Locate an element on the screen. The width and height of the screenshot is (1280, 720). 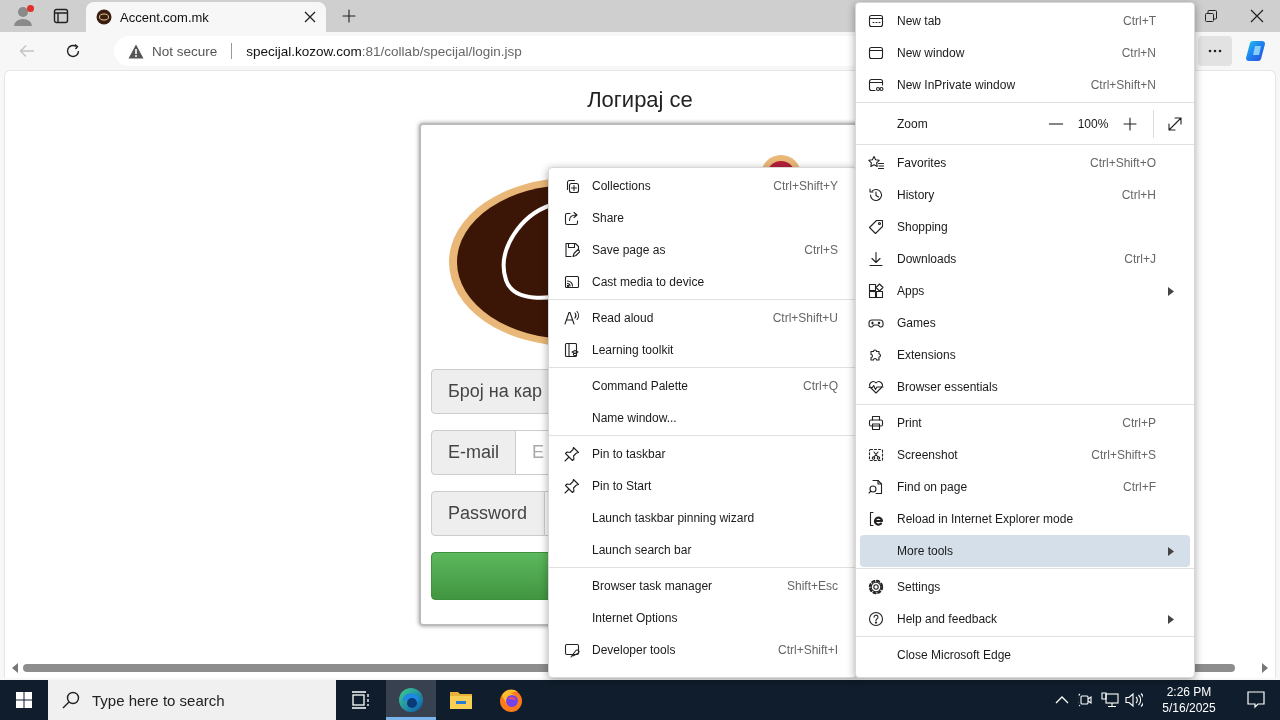
window-icon is located at coordinates (876, 53).